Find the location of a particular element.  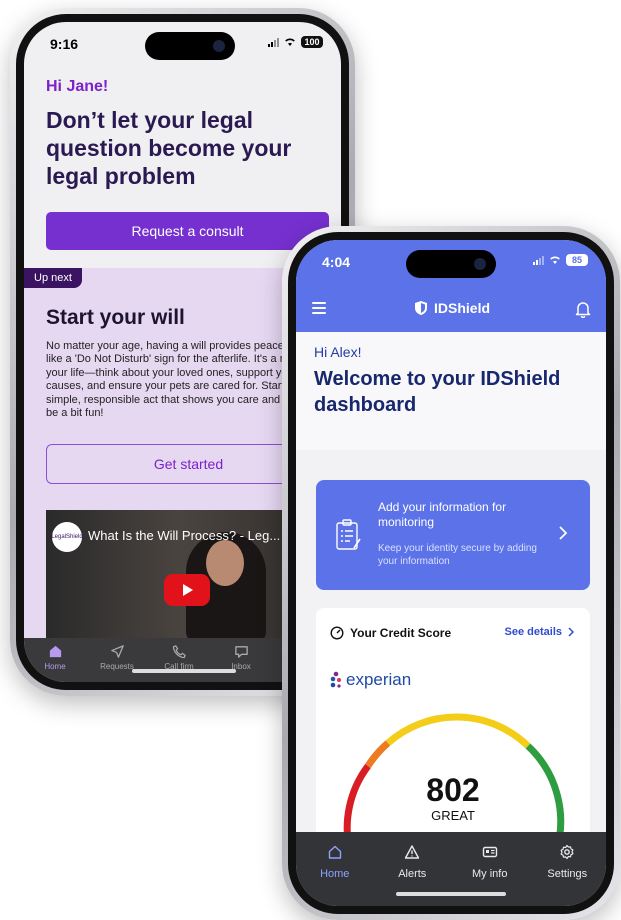

nav-call-firm: Call firm is located at coordinates (179, 660).